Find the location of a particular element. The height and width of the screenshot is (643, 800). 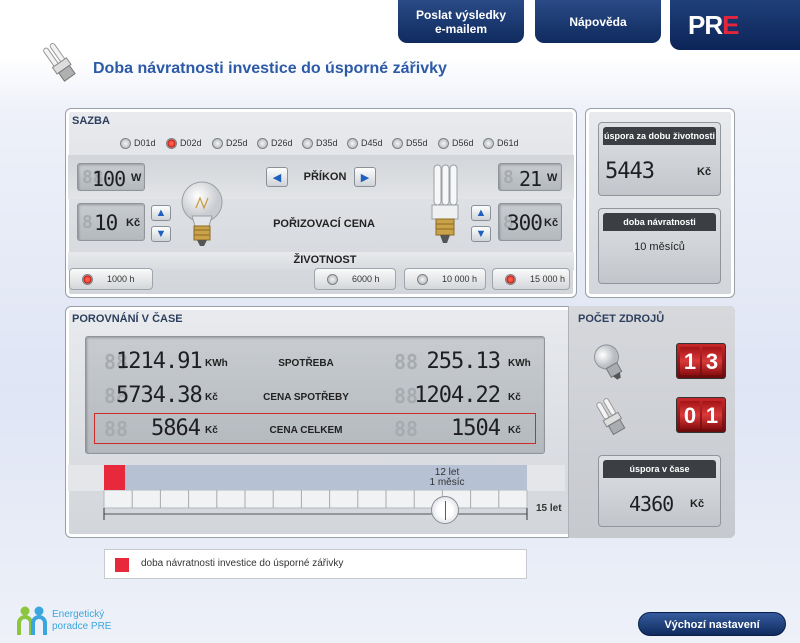

zivotnost-label: ŽIVOTNOST is located at coordinates (325, 260).